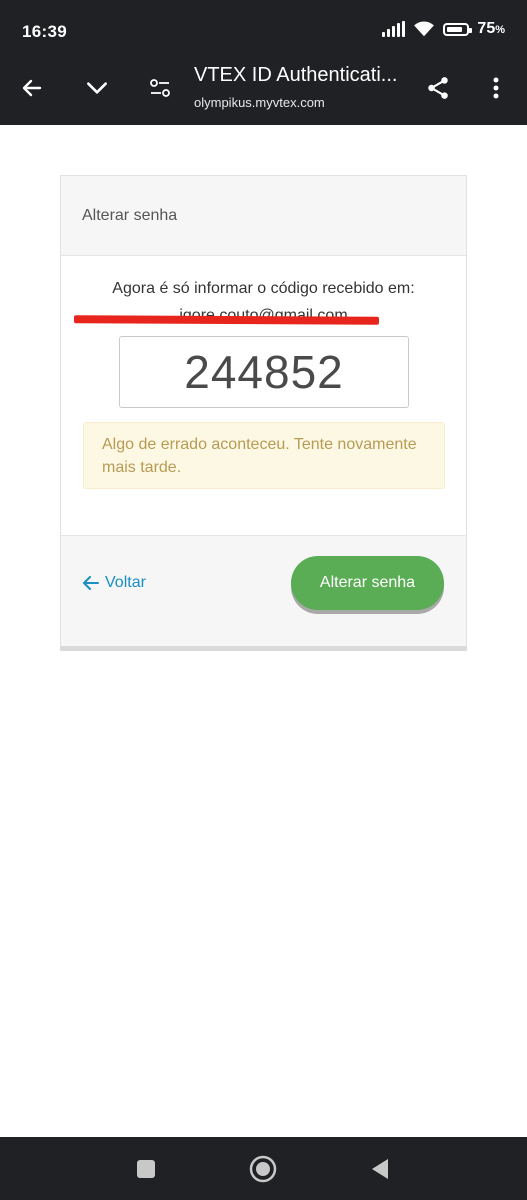 The height and width of the screenshot is (1200, 527). Describe the element at coordinates (259, 102) in the screenshot. I see `page-url: olympikus.myvtex.com` at that location.